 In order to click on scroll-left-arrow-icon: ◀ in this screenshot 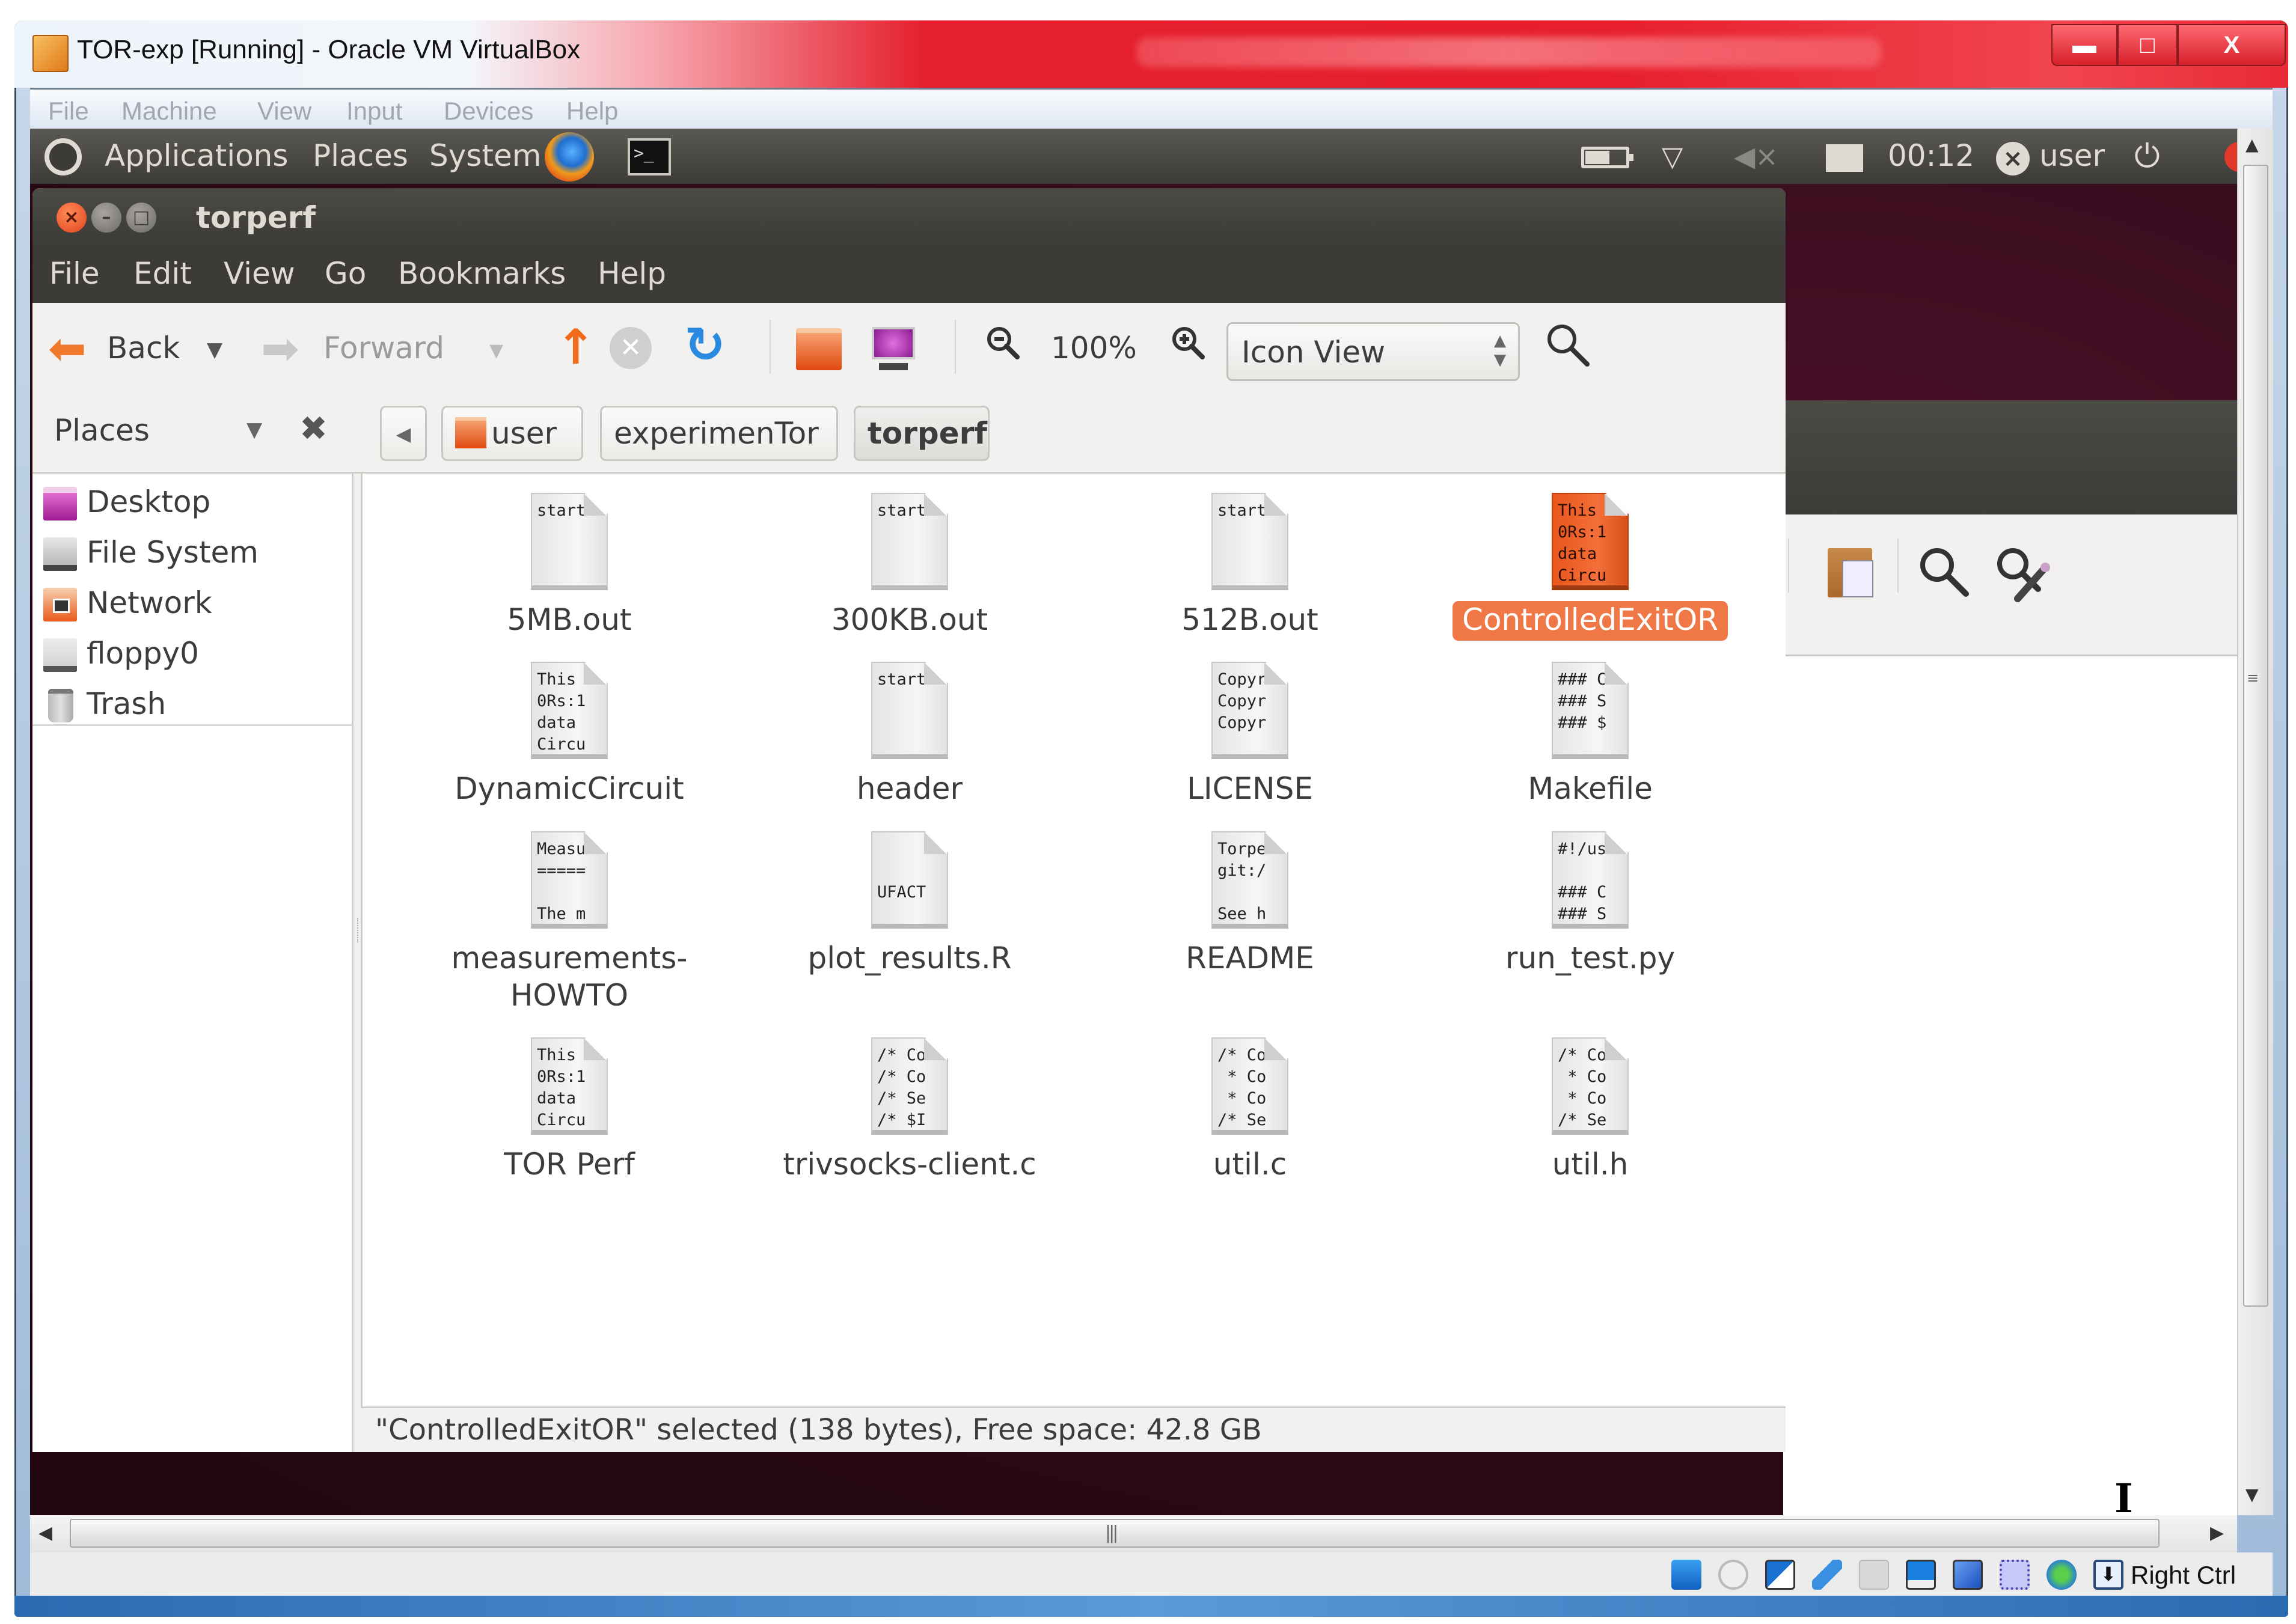, I will do `click(45, 1532)`.